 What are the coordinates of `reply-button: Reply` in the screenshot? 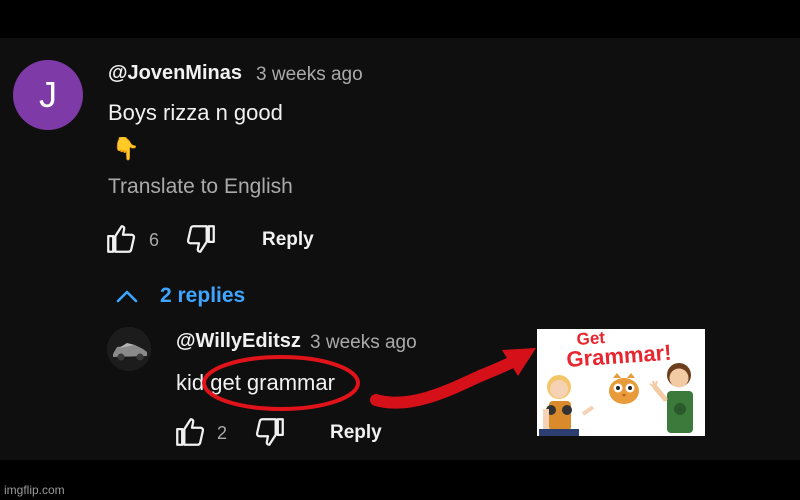 It's located at (288, 240).